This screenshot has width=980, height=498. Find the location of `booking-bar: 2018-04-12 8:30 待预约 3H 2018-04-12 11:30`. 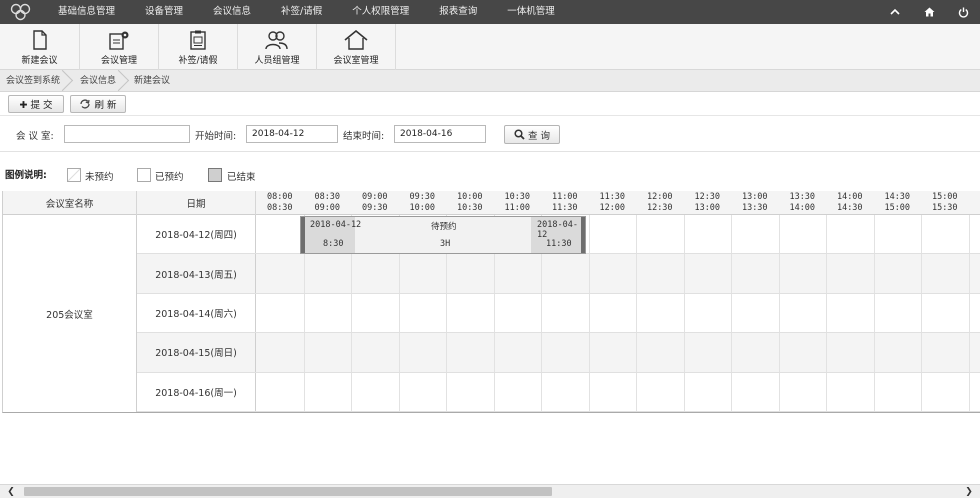

booking-bar: 2018-04-12 8:30 待预约 3H 2018-04-12 11:30 is located at coordinates (443, 235).